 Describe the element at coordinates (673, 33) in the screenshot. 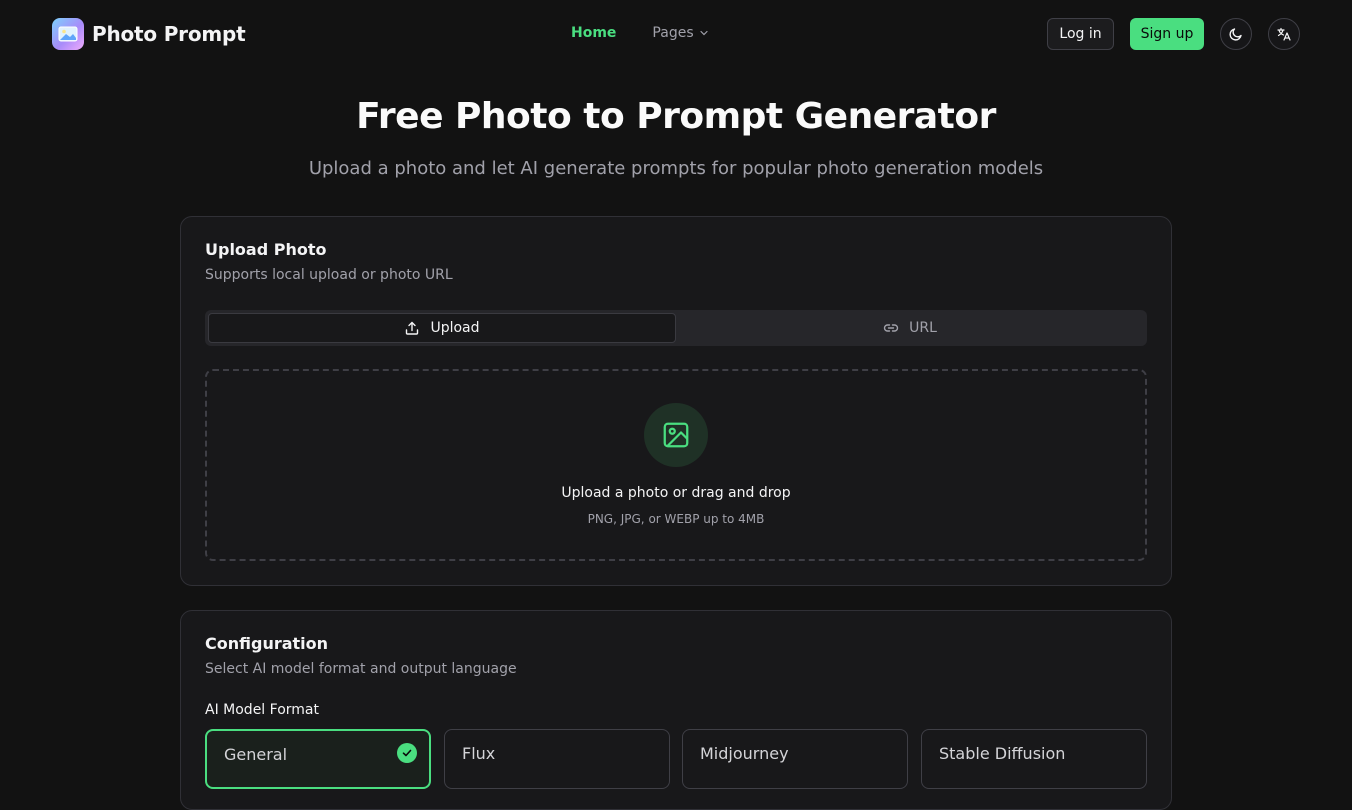

I see `nav-pages-label: Pages` at that location.